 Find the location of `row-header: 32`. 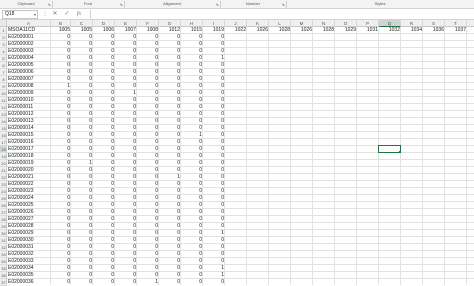

row-header: 32 is located at coordinates (3, 247).